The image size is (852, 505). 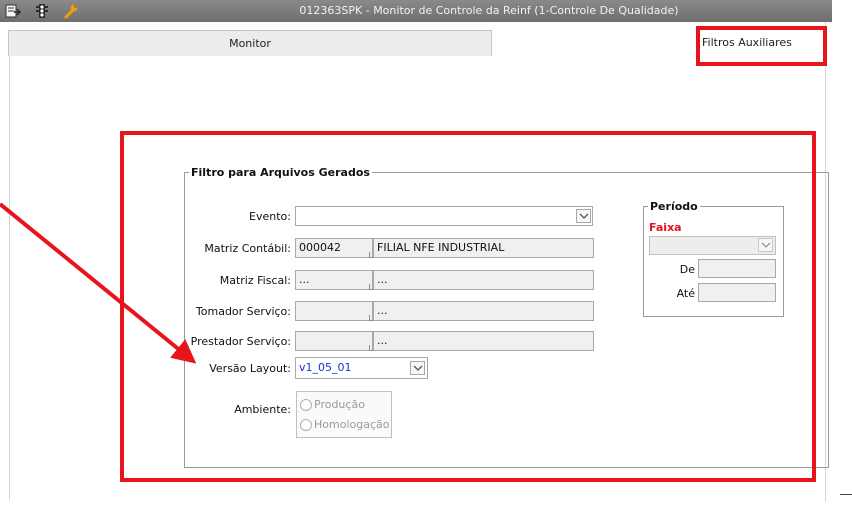 I want to click on annotation-arrow-icon, so click(x=98, y=283).